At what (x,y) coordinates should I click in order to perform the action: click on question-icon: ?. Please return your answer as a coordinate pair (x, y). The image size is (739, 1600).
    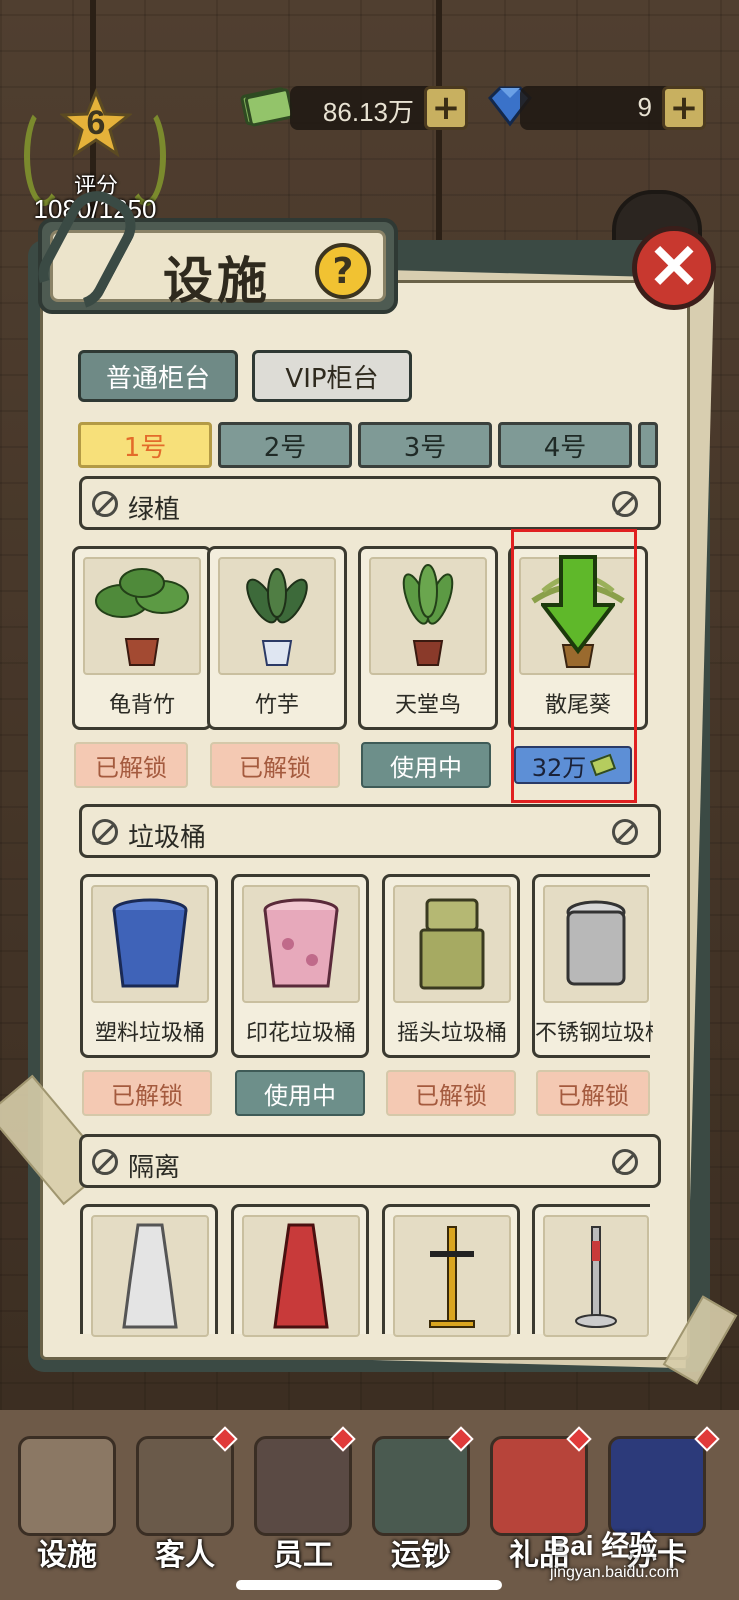
    Looking at the image, I should click on (343, 271).